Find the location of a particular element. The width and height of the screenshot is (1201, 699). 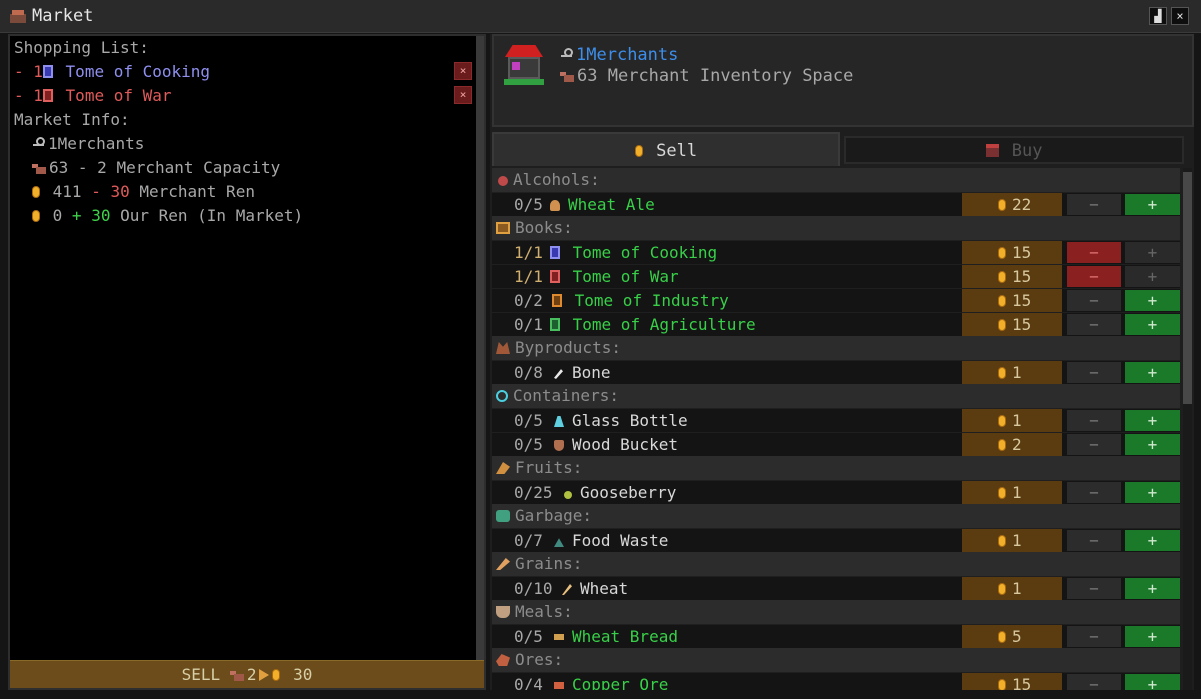

our-ren-info: 0 + 30 Our Ren (In Market) is located at coordinates (167, 216).